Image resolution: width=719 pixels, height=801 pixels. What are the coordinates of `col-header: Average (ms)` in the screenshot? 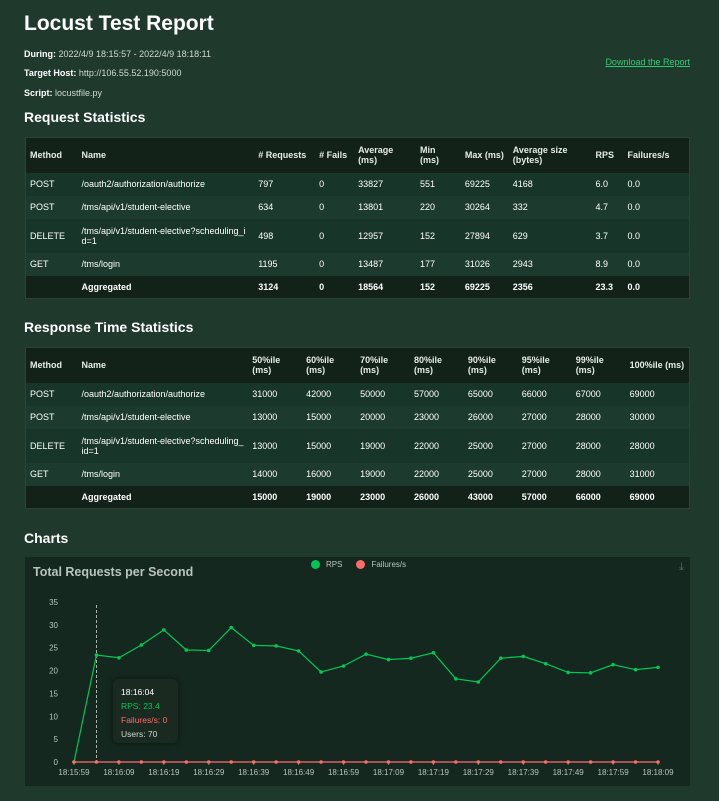 It's located at (385, 155).